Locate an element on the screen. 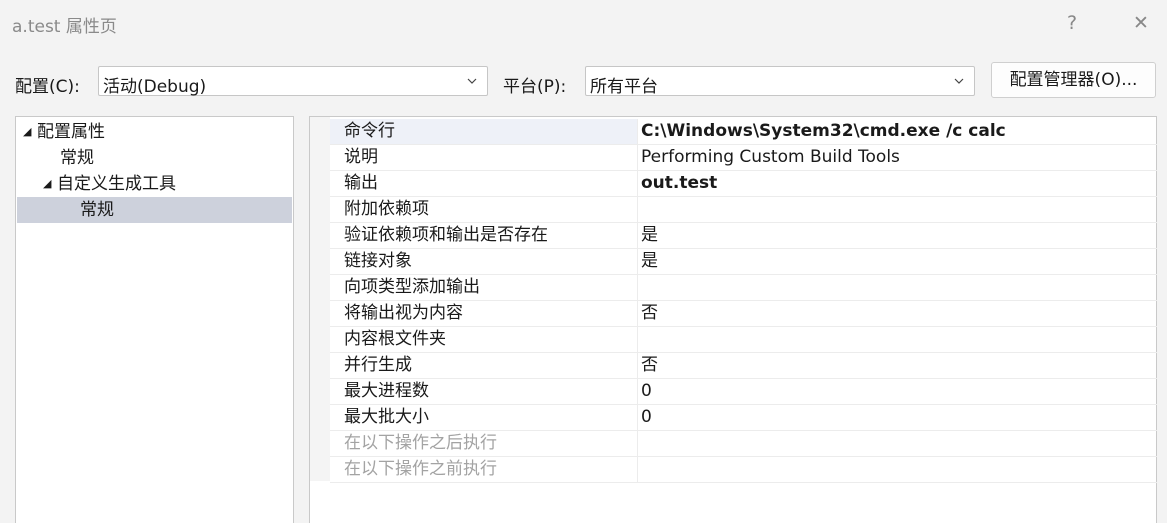 Image resolution: width=1167 pixels, height=523 pixels. tree-item-general: 常规 is located at coordinates (160, 158).